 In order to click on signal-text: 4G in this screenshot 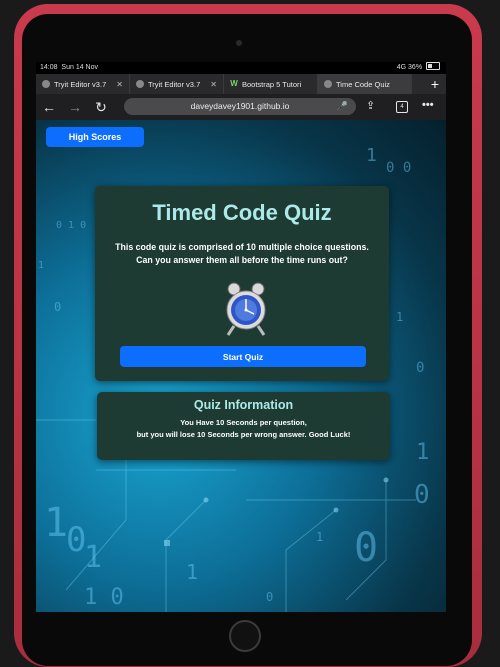, I will do `click(401, 67)`.